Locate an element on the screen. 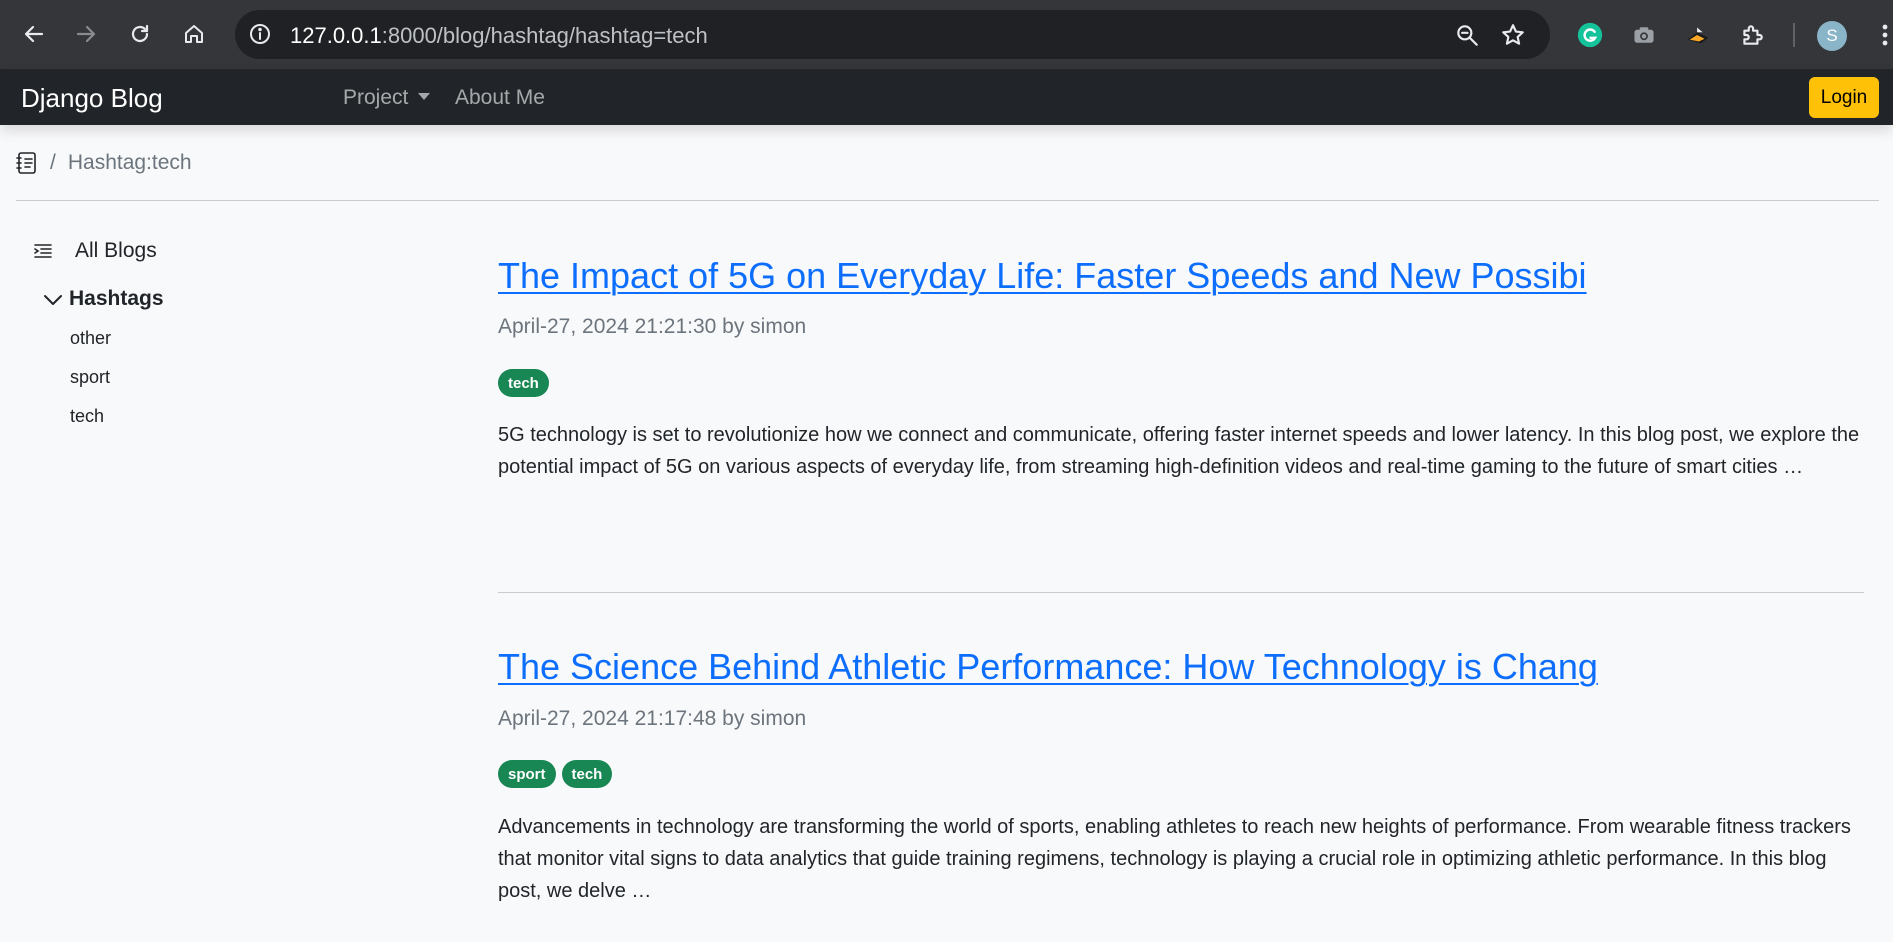 The width and height of the screenshot is (1893, 942). project-dropdown-label: Project is located at coordinates (376, 97).